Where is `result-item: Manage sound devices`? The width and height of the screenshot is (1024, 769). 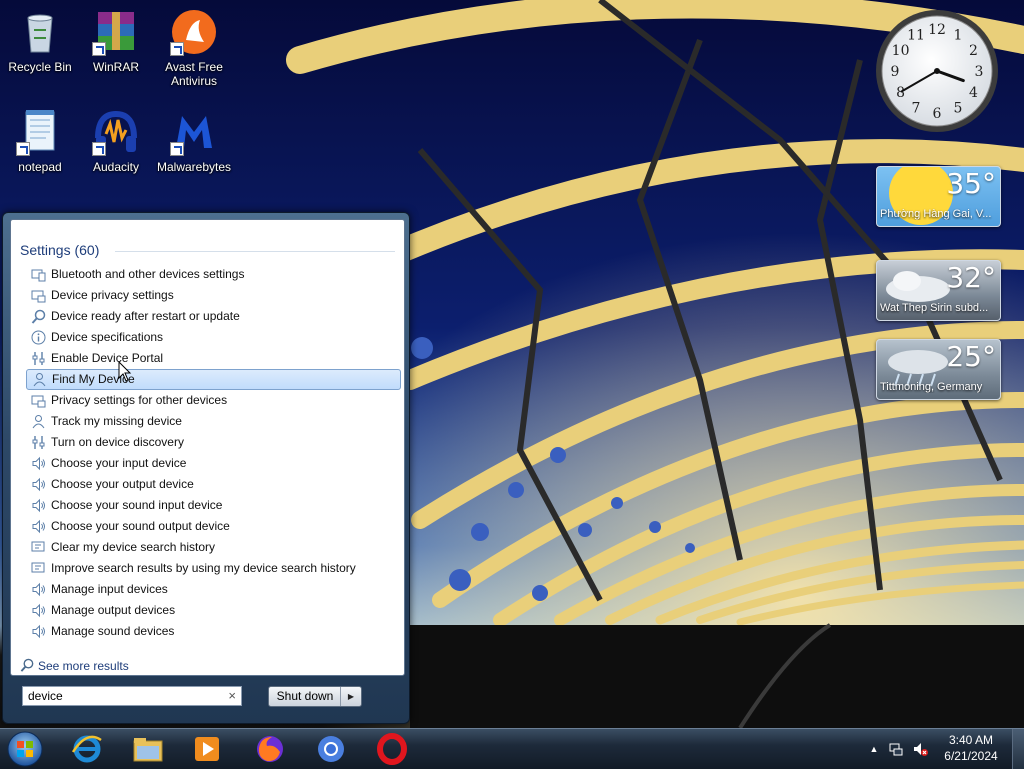 result-item: Manage sound devices is located at coordinates (213, 631).